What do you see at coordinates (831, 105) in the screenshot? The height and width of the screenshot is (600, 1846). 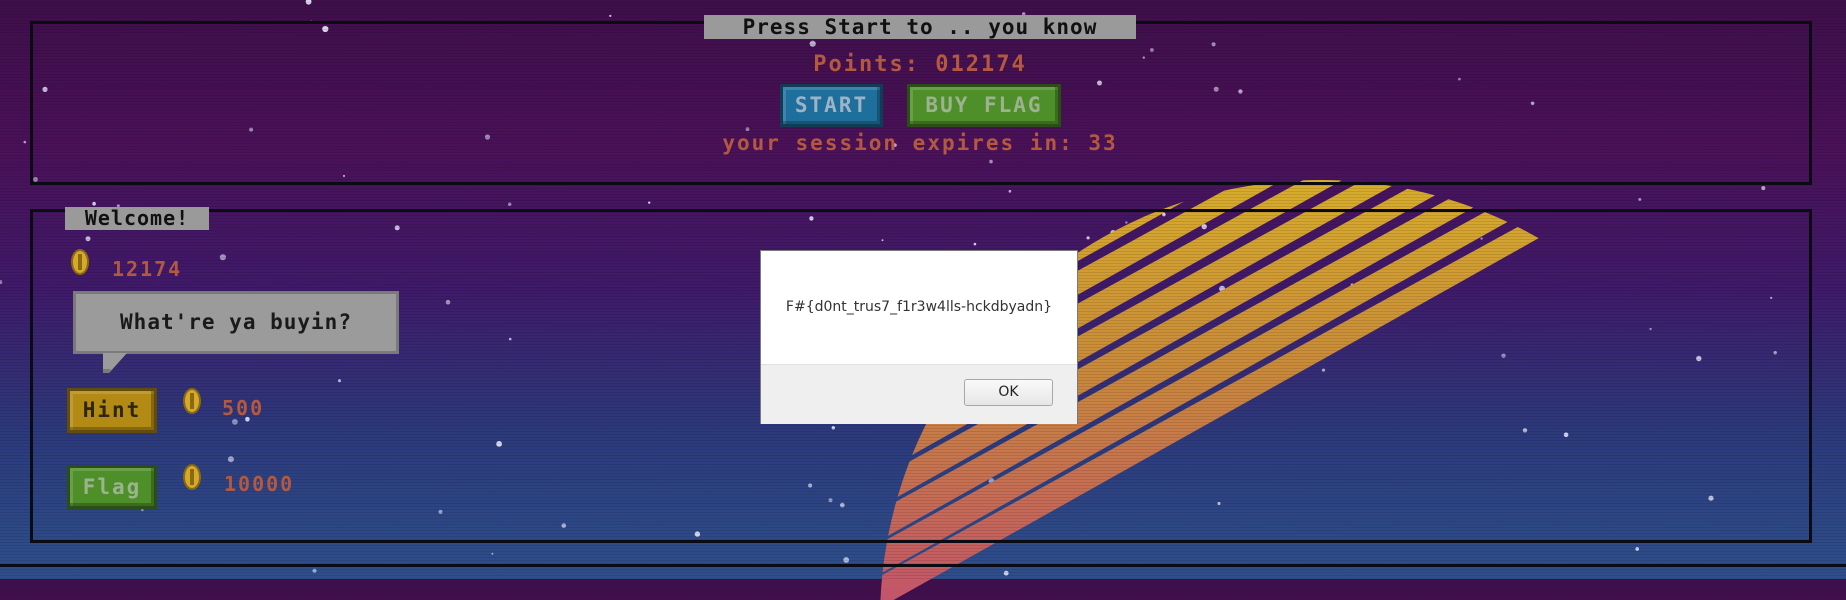 I see `start-button: START` at bounding box center [831, 105].